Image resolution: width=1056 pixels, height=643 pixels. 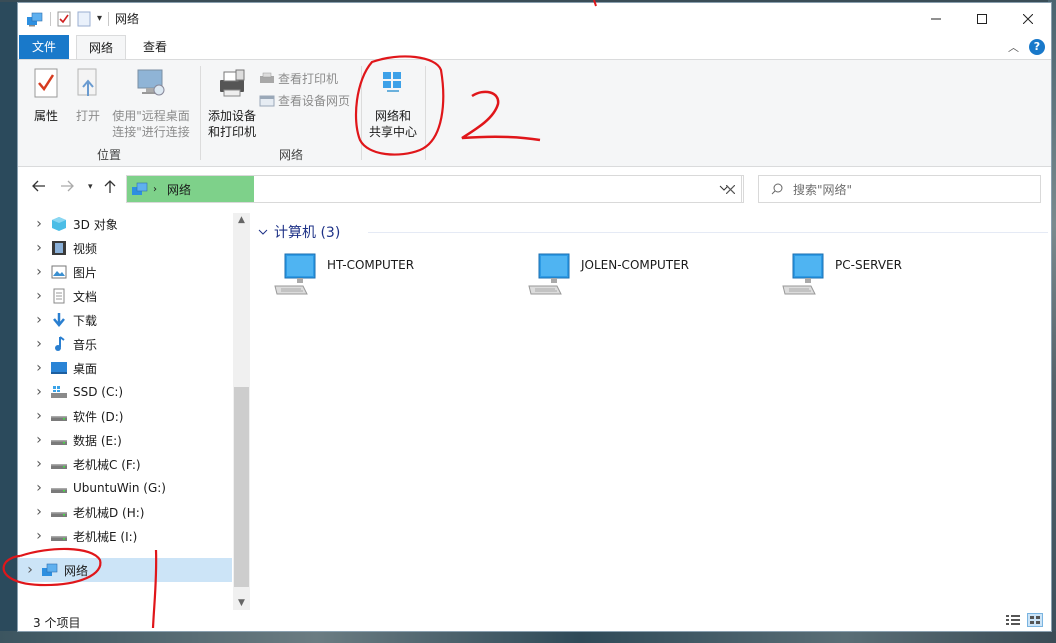 What do you see at coordinates (110, 189) in the screenshot?
I see `up-button` at bounding box center [110, 189].